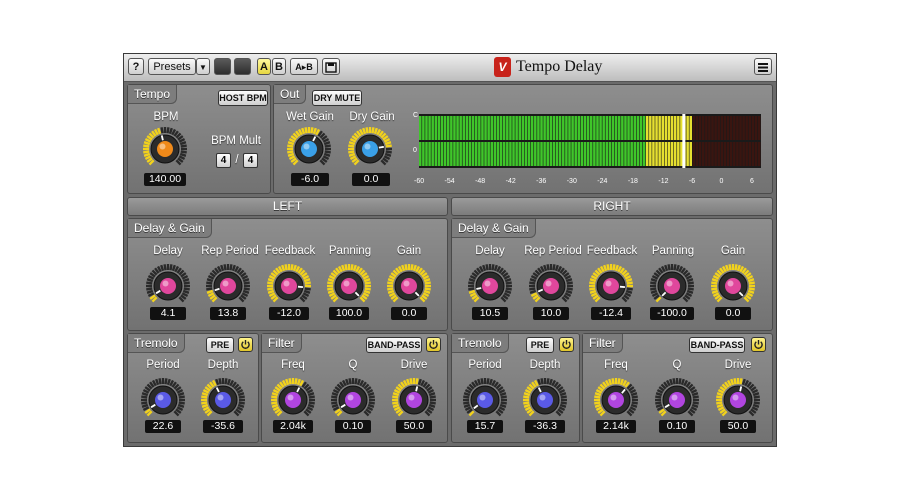 The height and width of the screenshot is (500, 900). I want to click on right-drive-value: 50.0, so click(738, 426).